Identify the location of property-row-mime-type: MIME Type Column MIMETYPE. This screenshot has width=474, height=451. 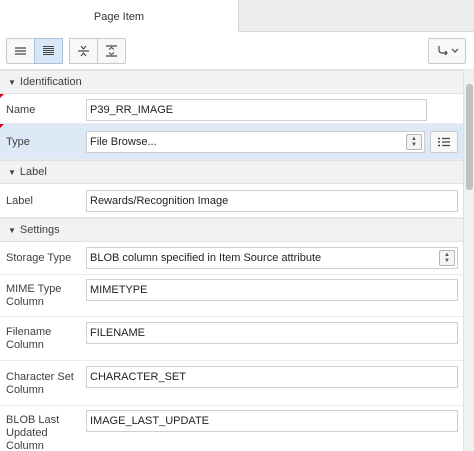
(231, 296).